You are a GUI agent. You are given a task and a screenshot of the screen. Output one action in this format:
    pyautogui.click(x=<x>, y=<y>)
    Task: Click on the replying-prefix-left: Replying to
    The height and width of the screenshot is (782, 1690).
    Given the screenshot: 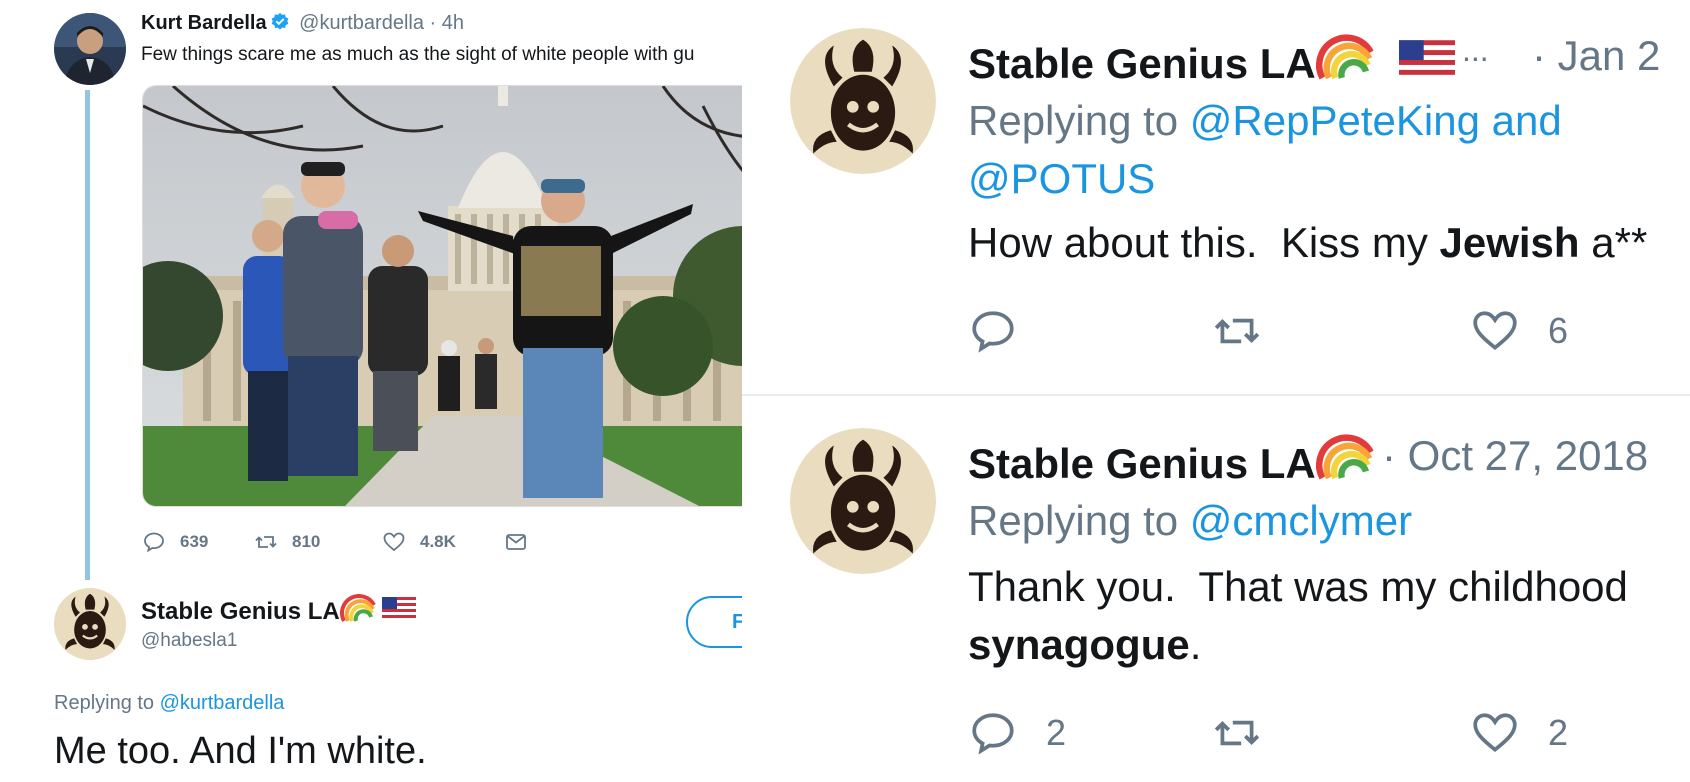 What is the action you would take?
    pyautogui.click(x=104, y=703)
    